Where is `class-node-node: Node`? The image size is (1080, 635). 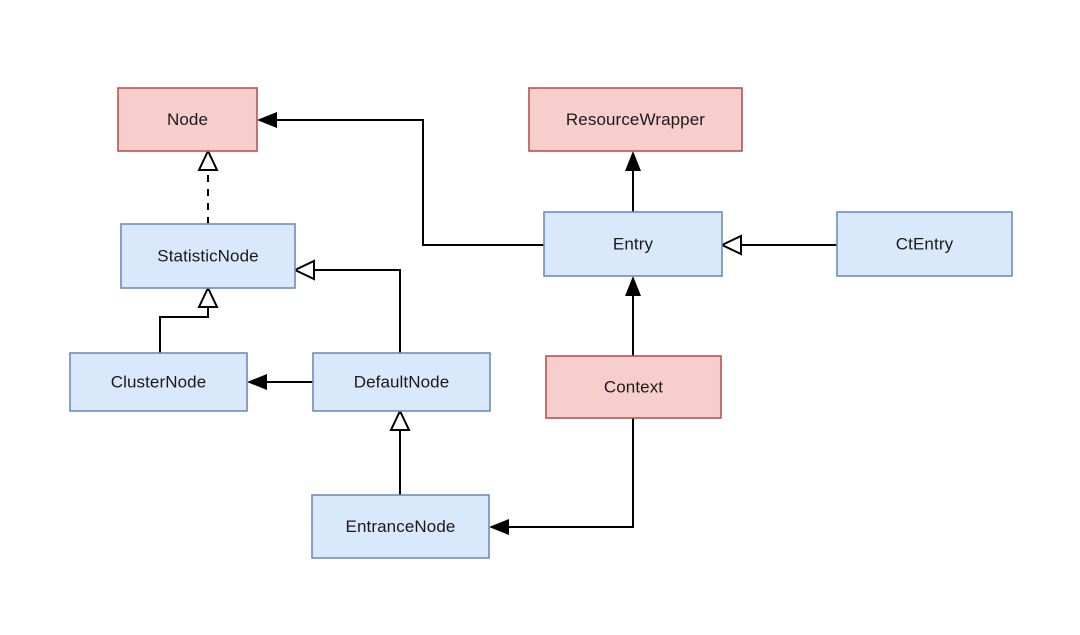 class-node-node: Node is located at coordinates (187, 119).